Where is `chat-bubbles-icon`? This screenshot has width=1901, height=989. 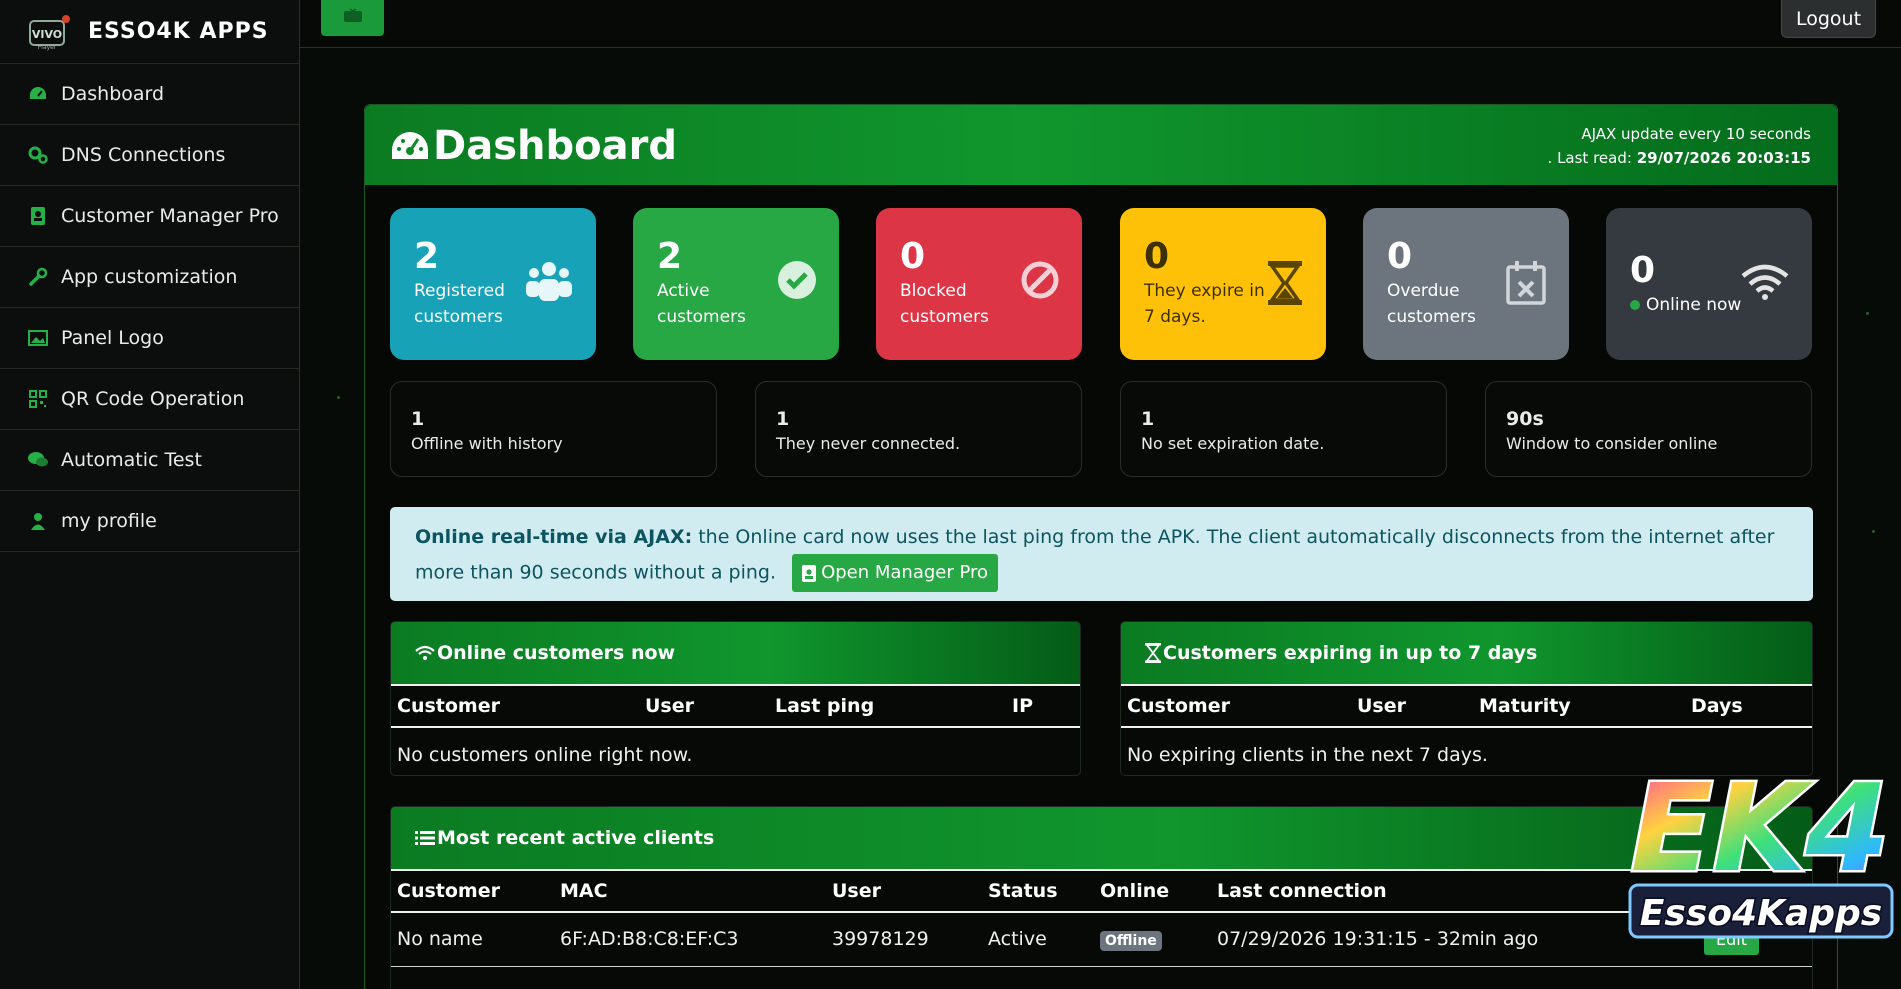
chat-bubbles-icon is located at coordinates (38, 460).